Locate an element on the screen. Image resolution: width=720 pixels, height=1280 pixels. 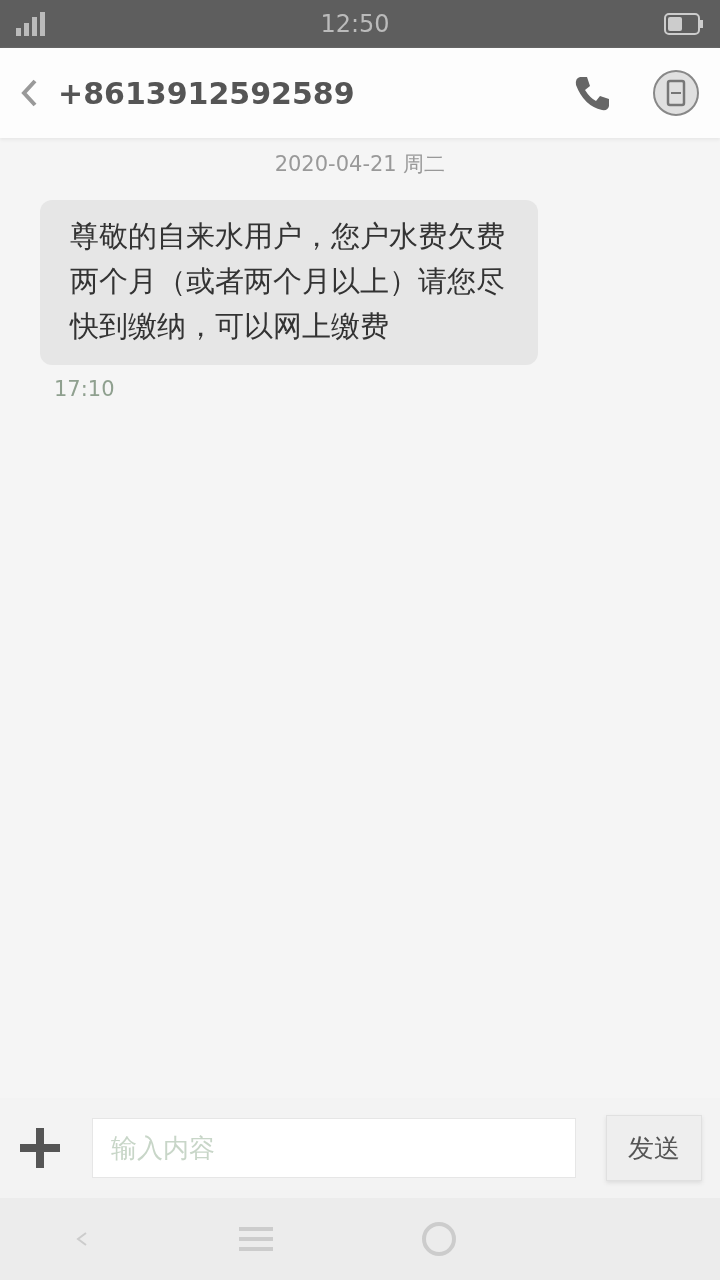
send-button: 发送 is located at coordinates (654, 1148).